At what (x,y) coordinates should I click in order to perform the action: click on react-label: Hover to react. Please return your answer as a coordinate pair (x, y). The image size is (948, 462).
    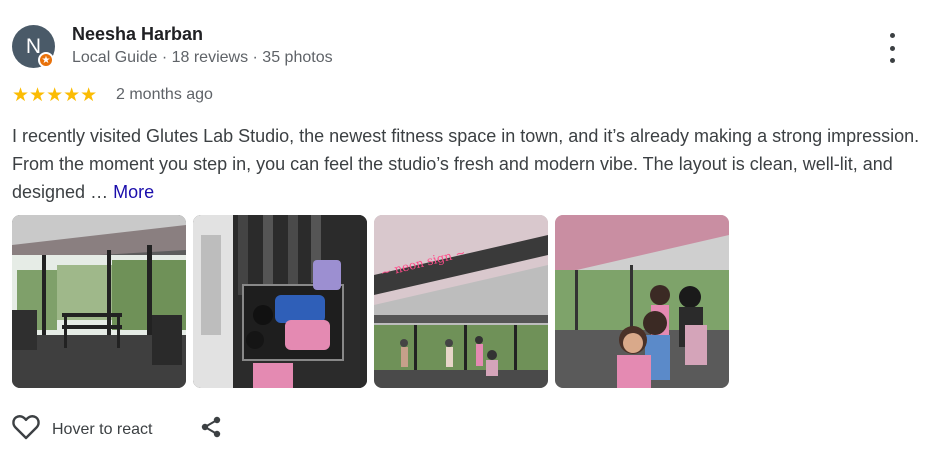
    Looking at the image, I should click on (102, 429).